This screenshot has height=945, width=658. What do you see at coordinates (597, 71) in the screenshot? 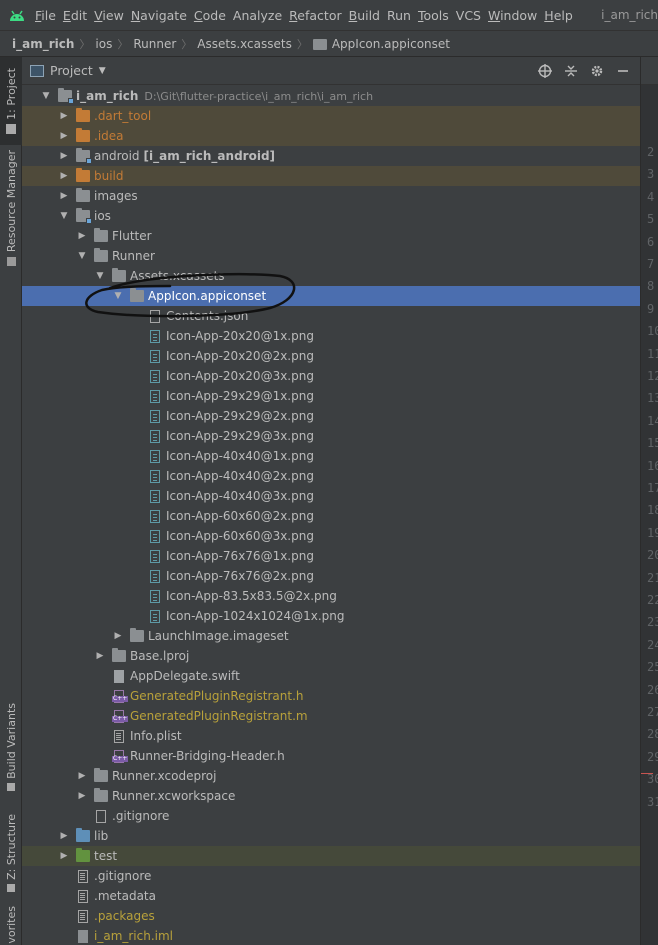
I see `gear-icon` at bounding box center [597, 71].